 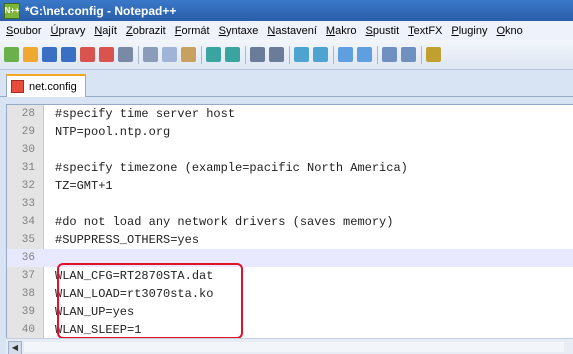 I want to click on menu-item-accel: P, so click(x=455, y=30).